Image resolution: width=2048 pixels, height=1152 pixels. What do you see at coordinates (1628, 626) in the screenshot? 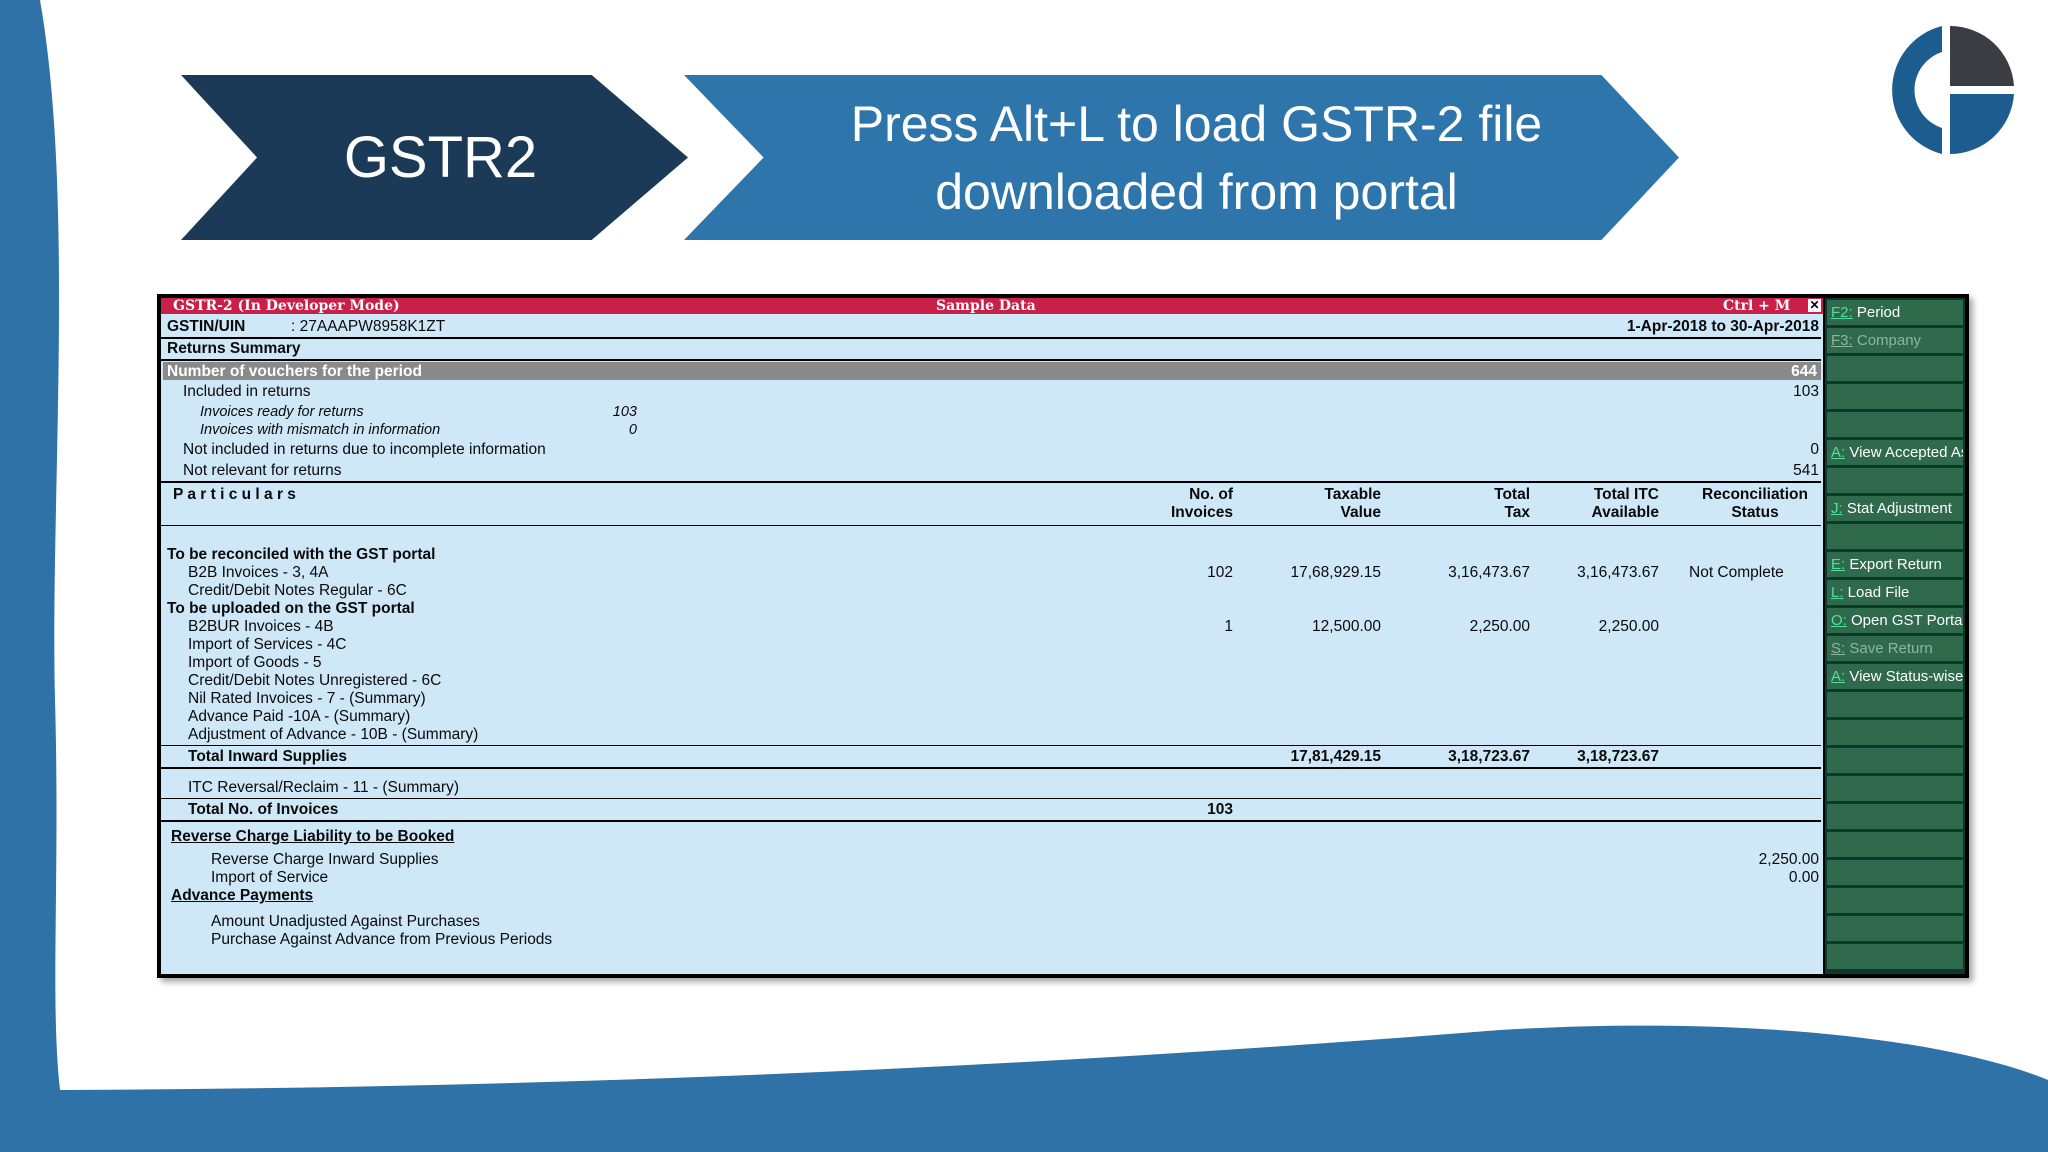
I see `b2bur-itc: 2,250.00` at bounding box center [1628, 626].